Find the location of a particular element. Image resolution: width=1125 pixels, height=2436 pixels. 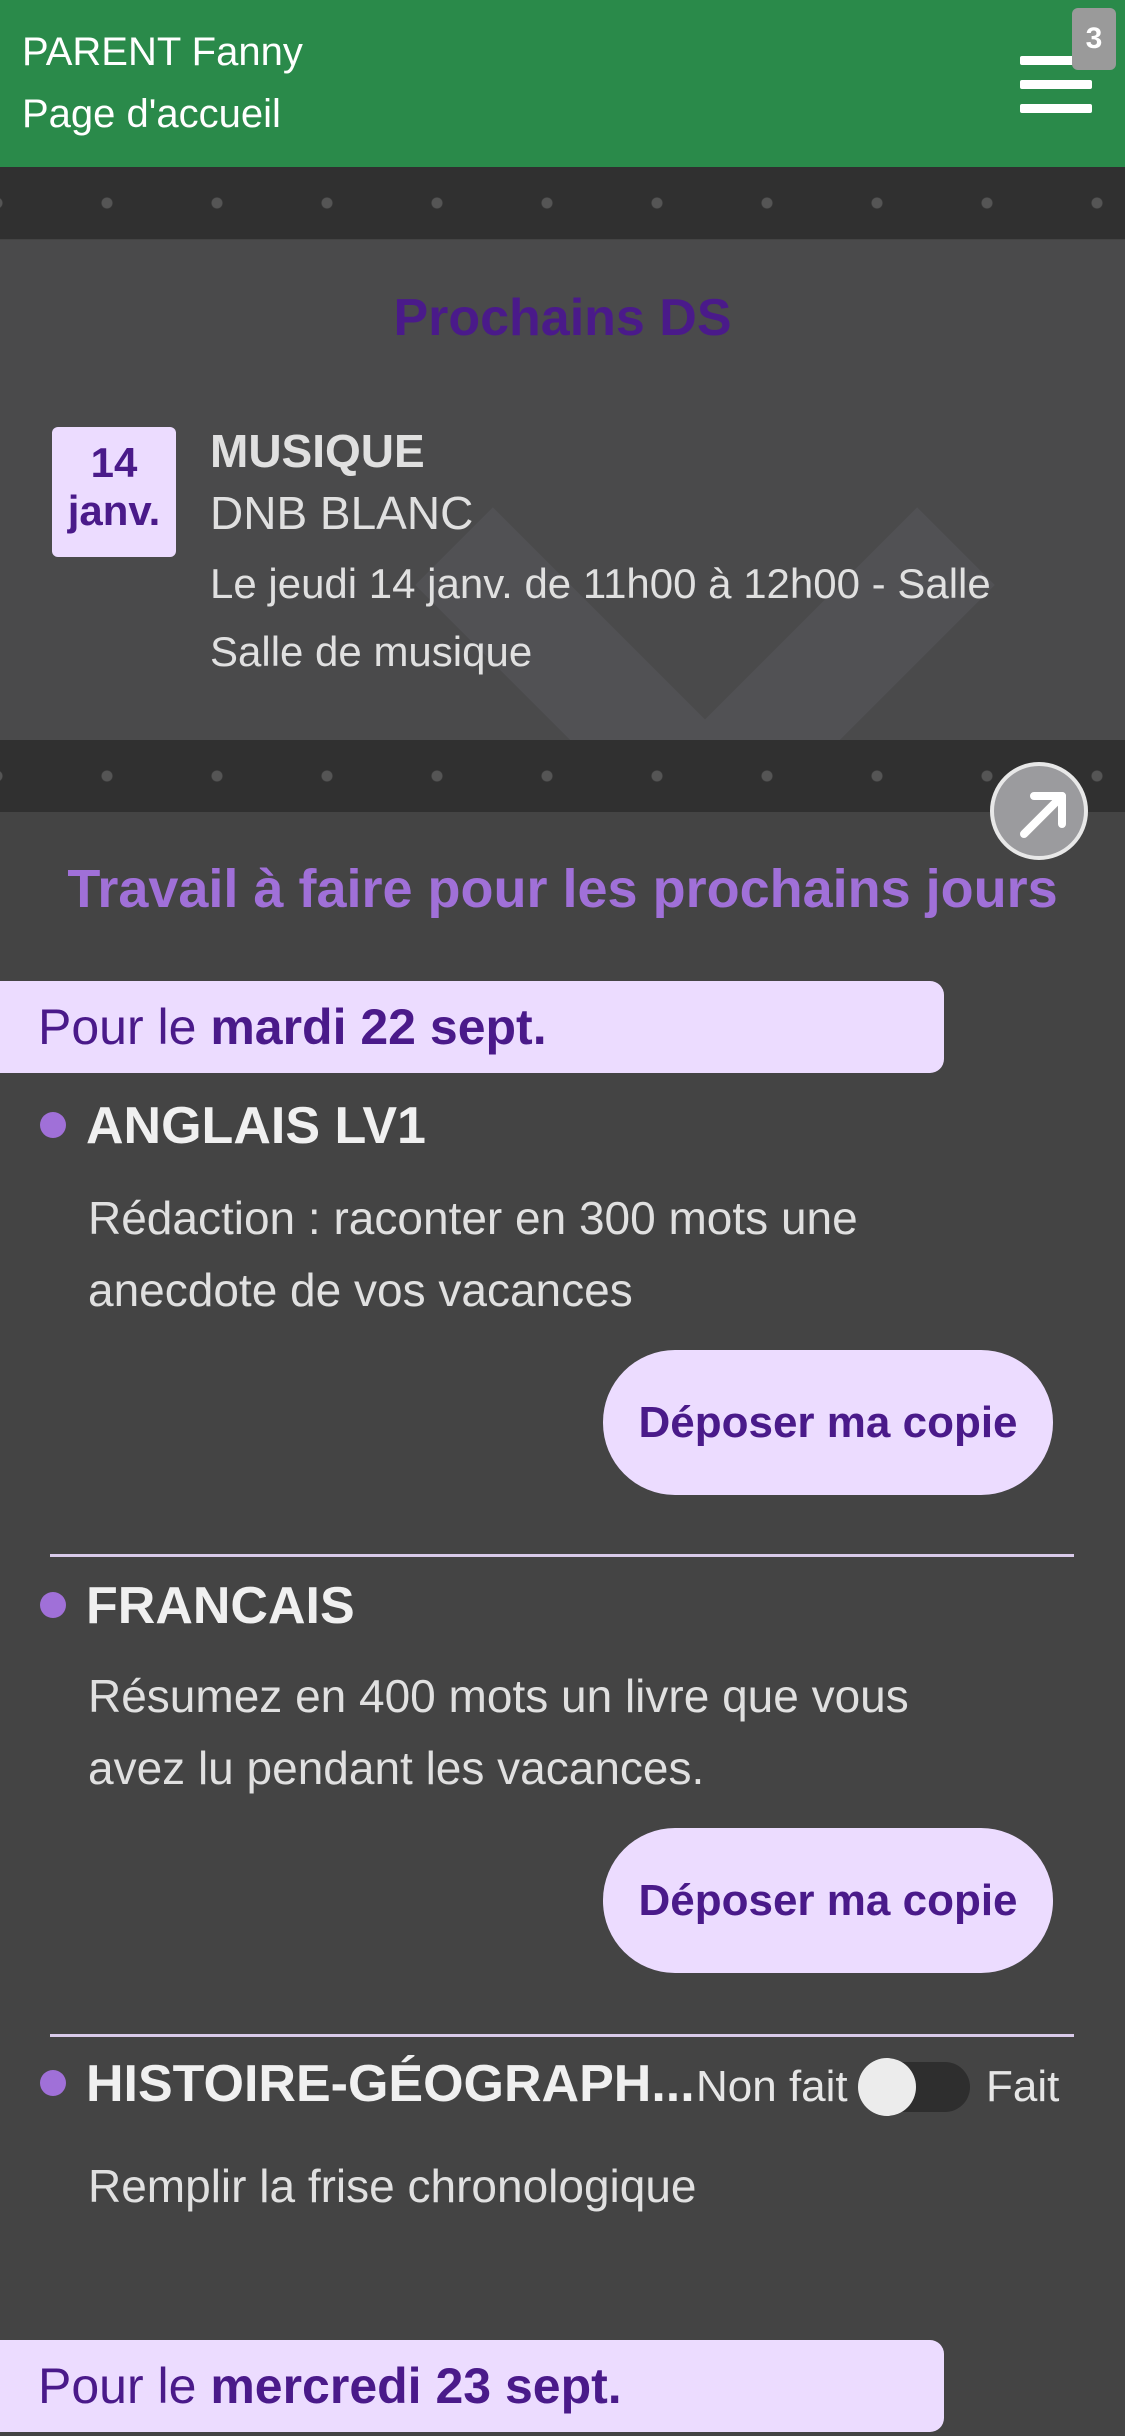

status-non-fait-label: Non fait is located at coordinates (772, 2086).